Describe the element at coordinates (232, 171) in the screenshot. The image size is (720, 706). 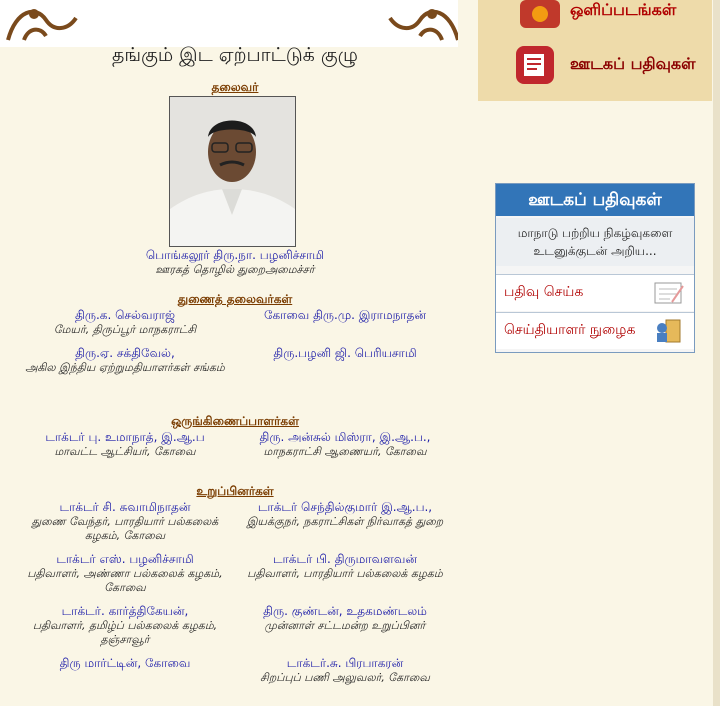
I see `chairman-photo` at that location.